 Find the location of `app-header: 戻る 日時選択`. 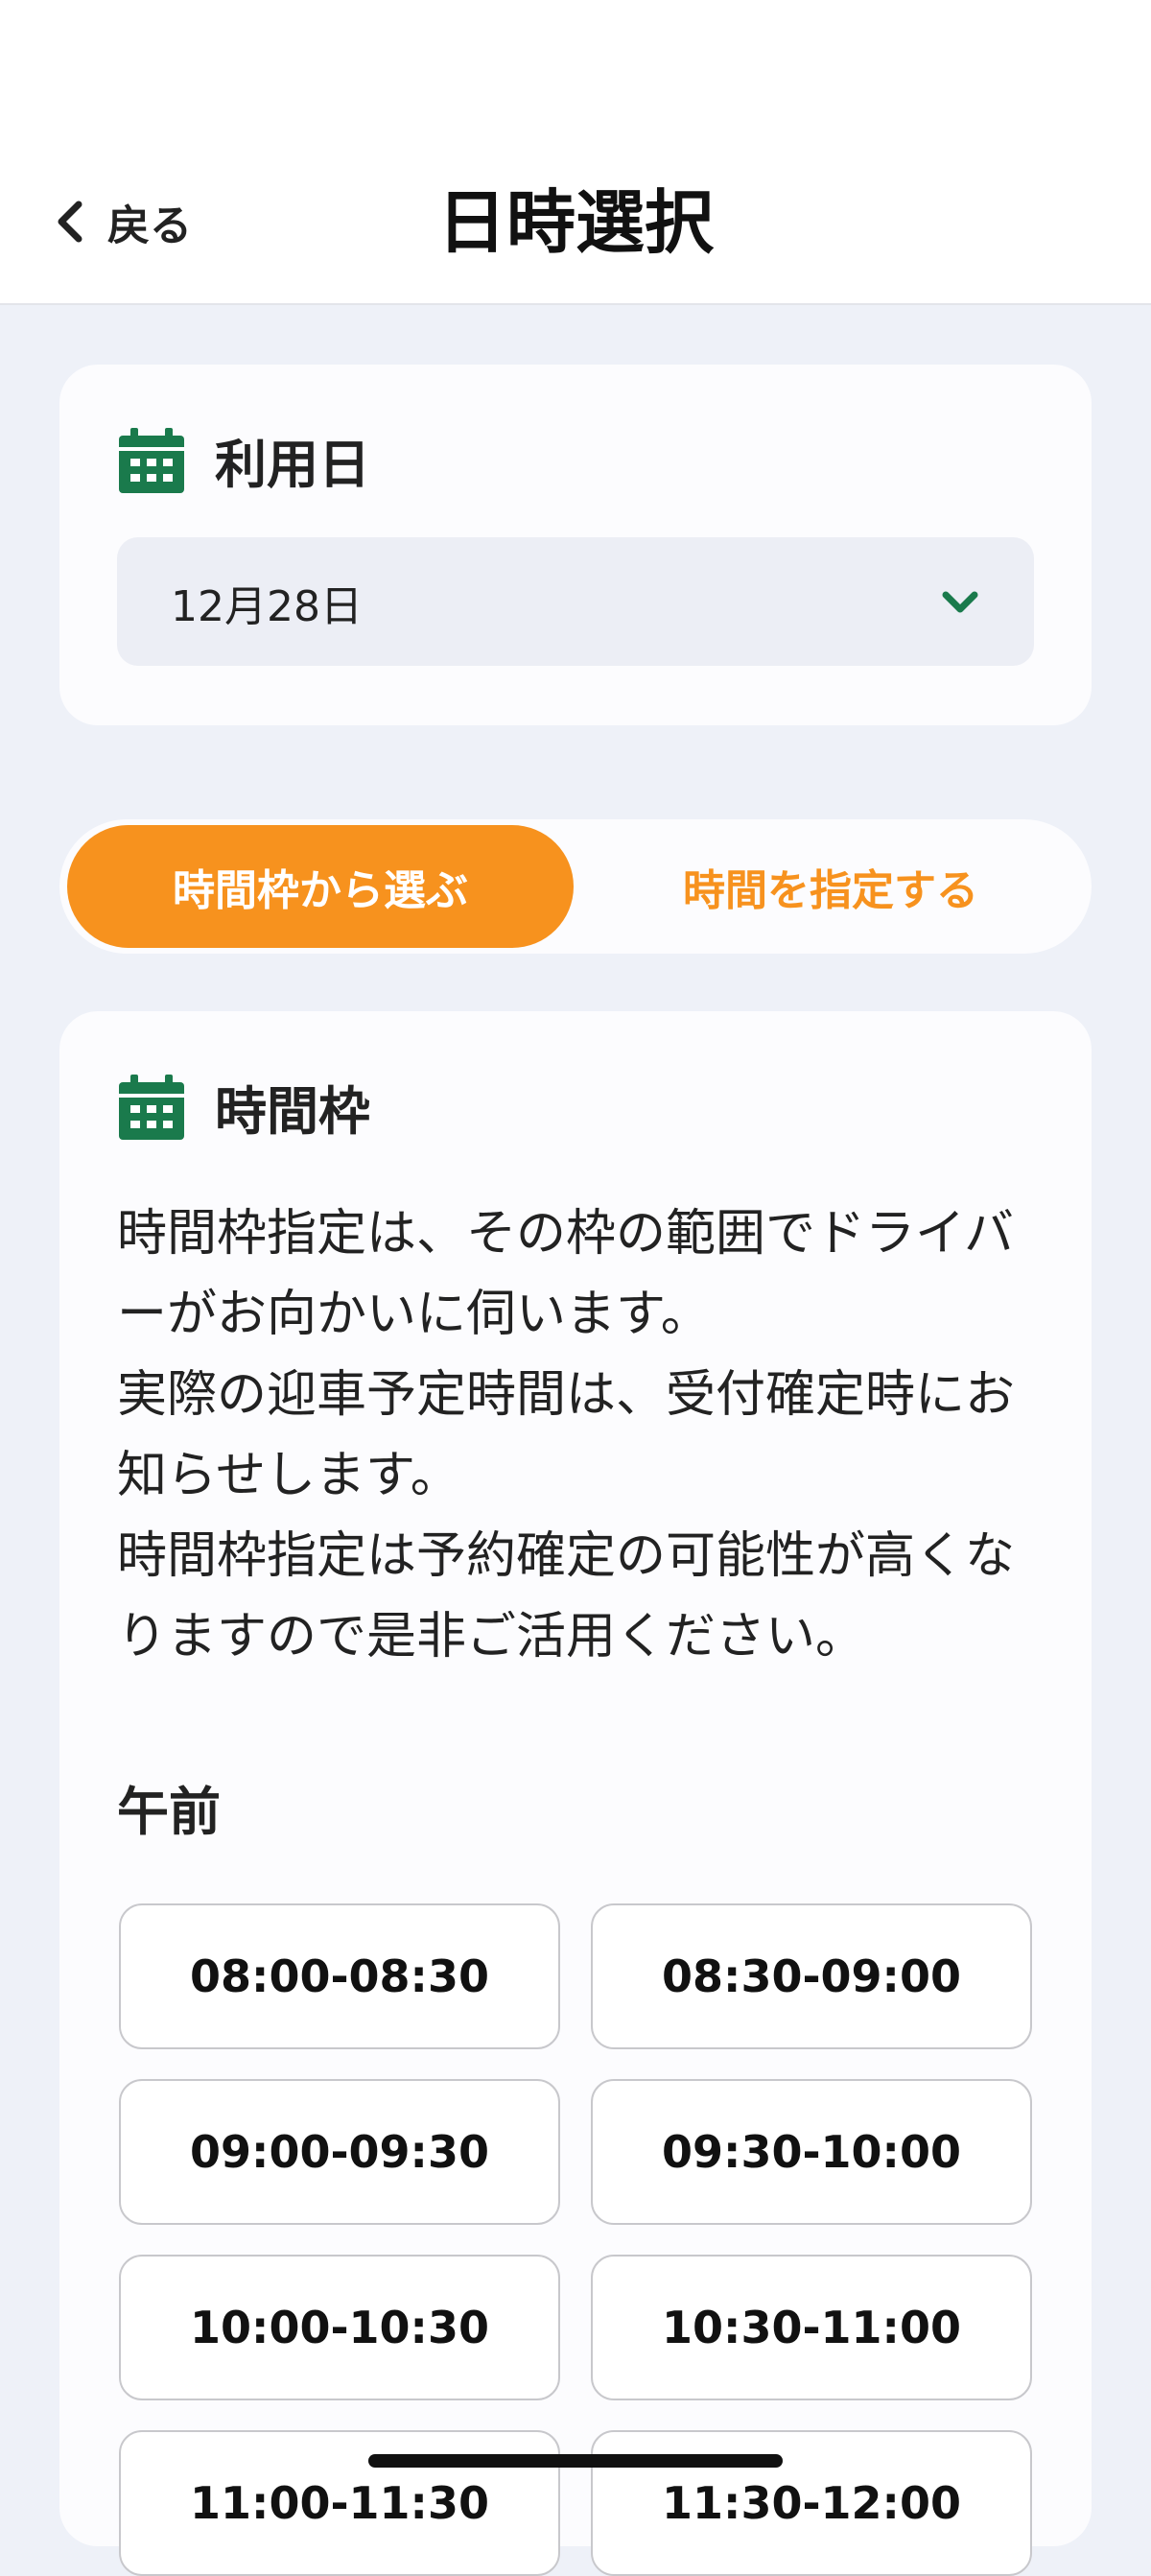

app-header: 戻る 日時選択 is located at coordinates (575, 152).